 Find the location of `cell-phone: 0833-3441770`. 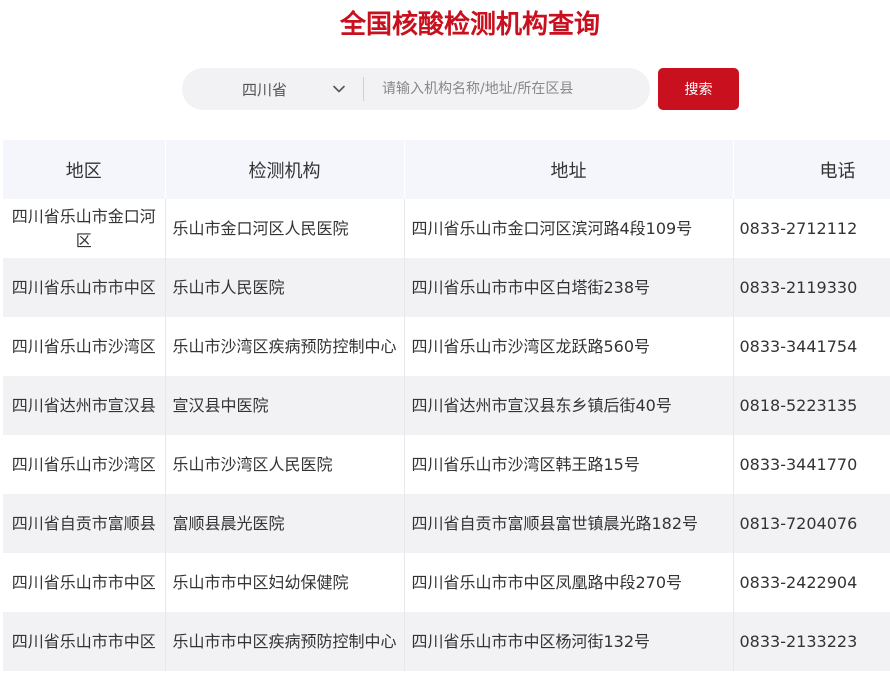

cell-phone: 0833-3441770 is located at coordinates (811, 464).